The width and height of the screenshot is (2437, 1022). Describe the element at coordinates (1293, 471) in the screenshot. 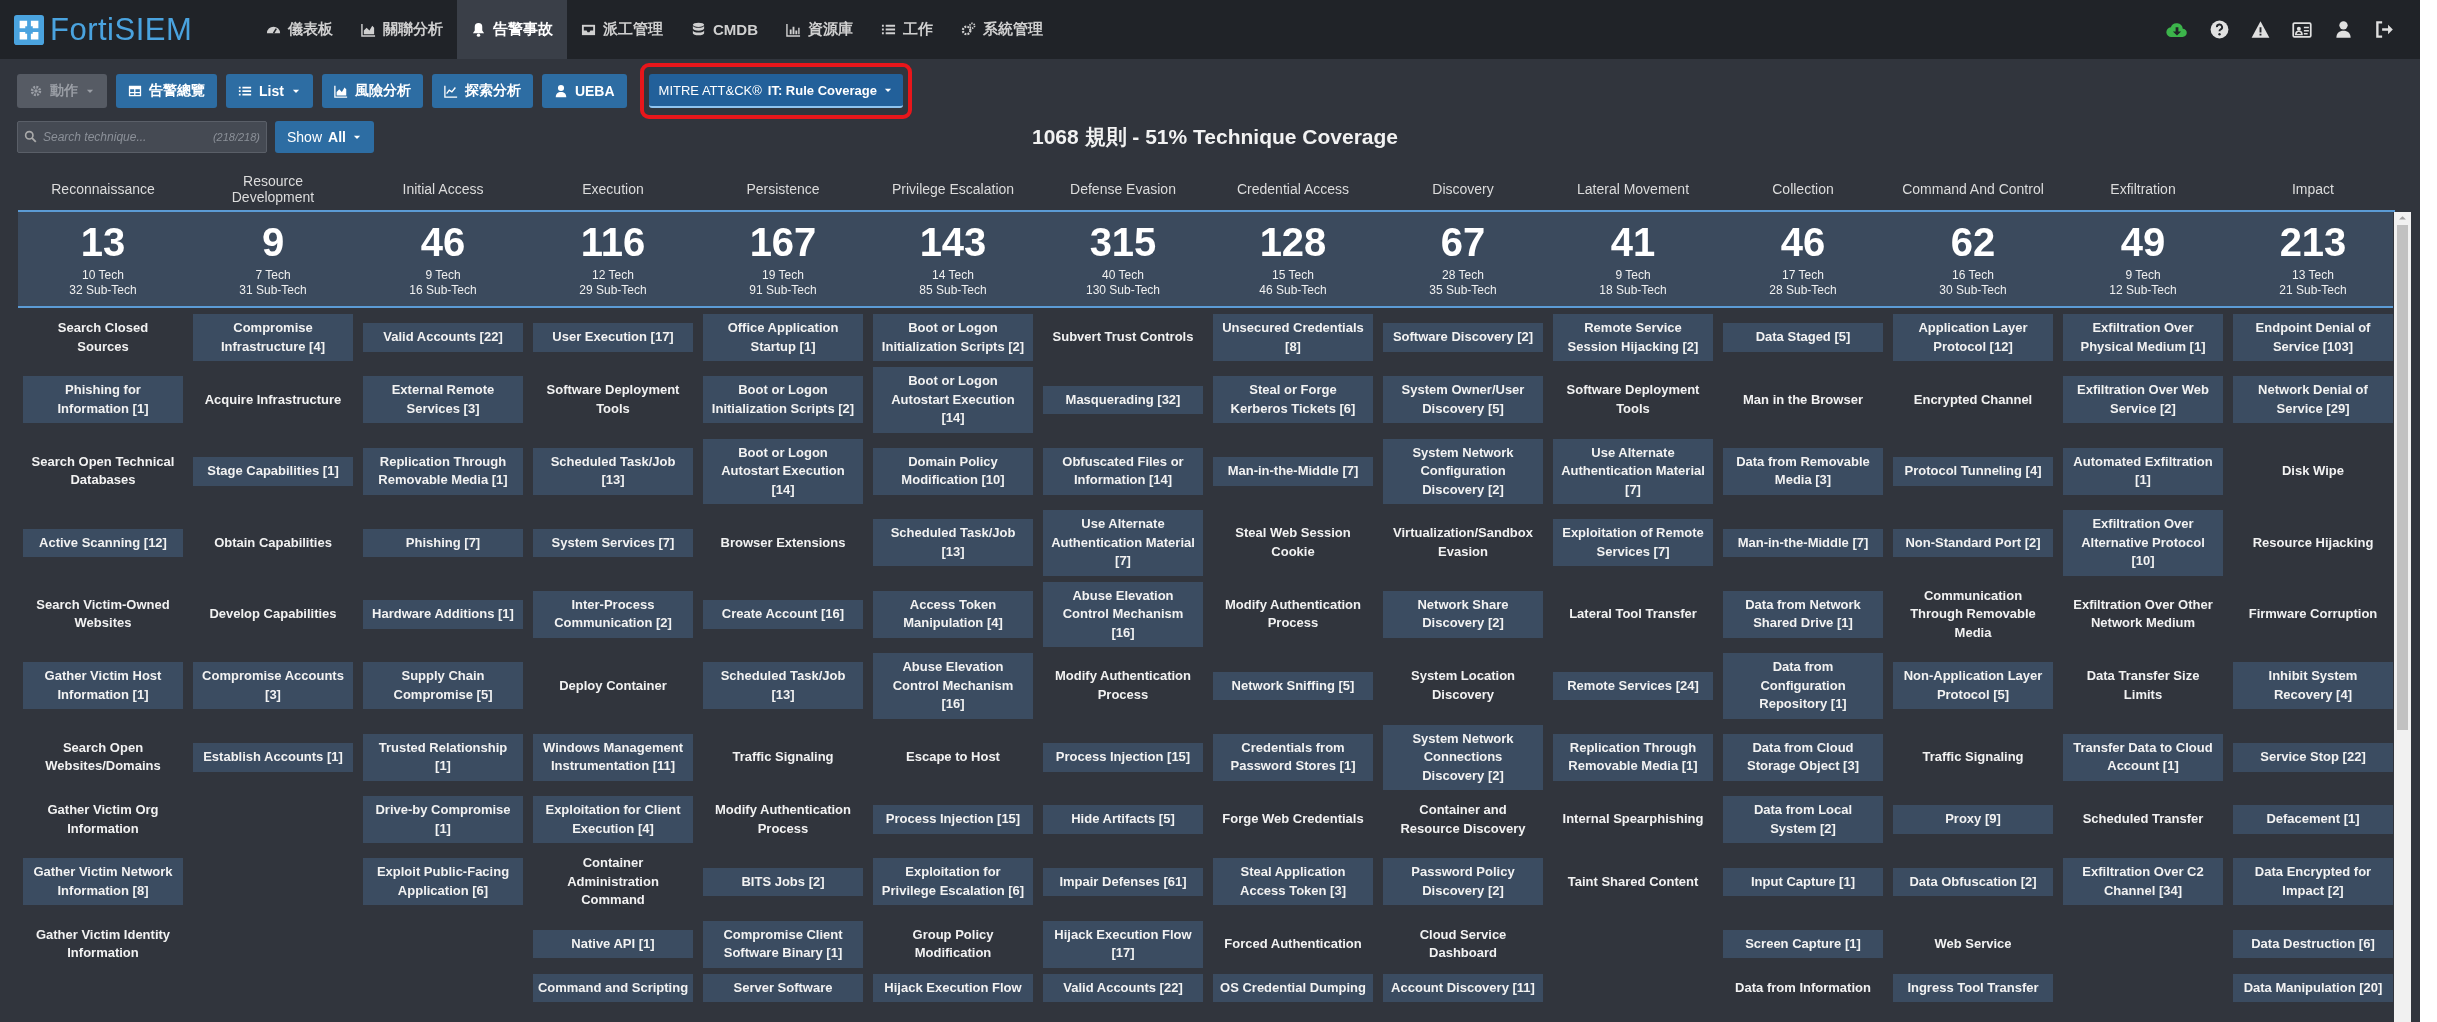

I see `technique-tile: Man-in-the-Middle [7]` at that location.